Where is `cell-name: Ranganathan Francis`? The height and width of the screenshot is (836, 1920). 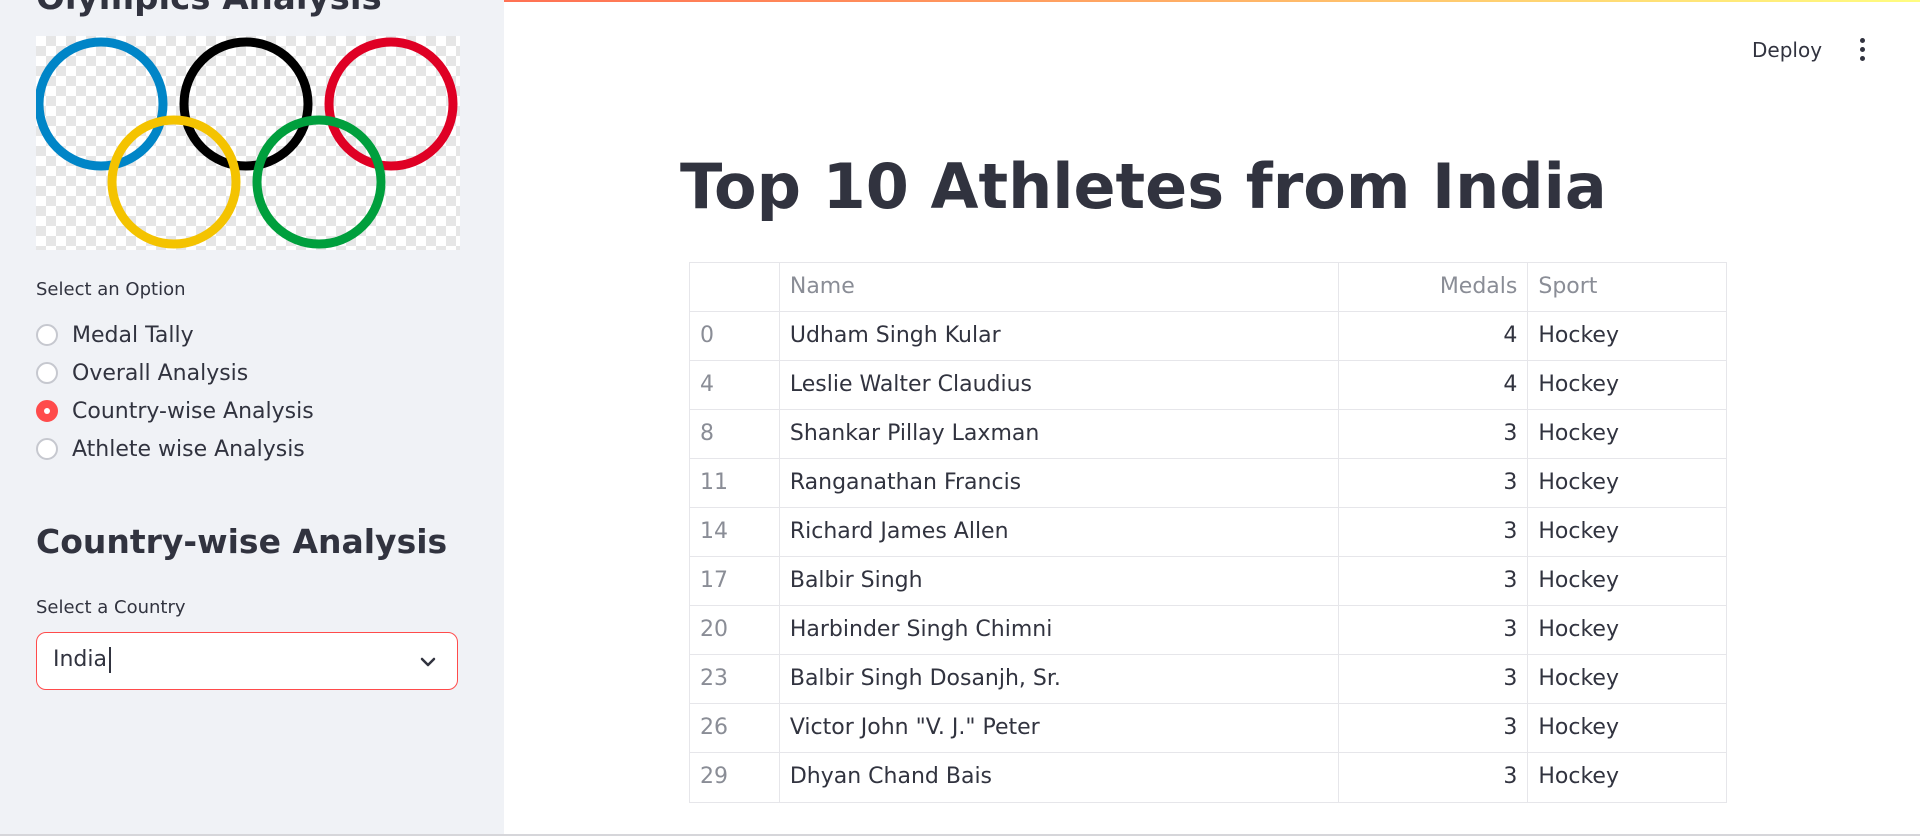 cell-name: Ranganathan Francis is located at coordinates (1059, 483).